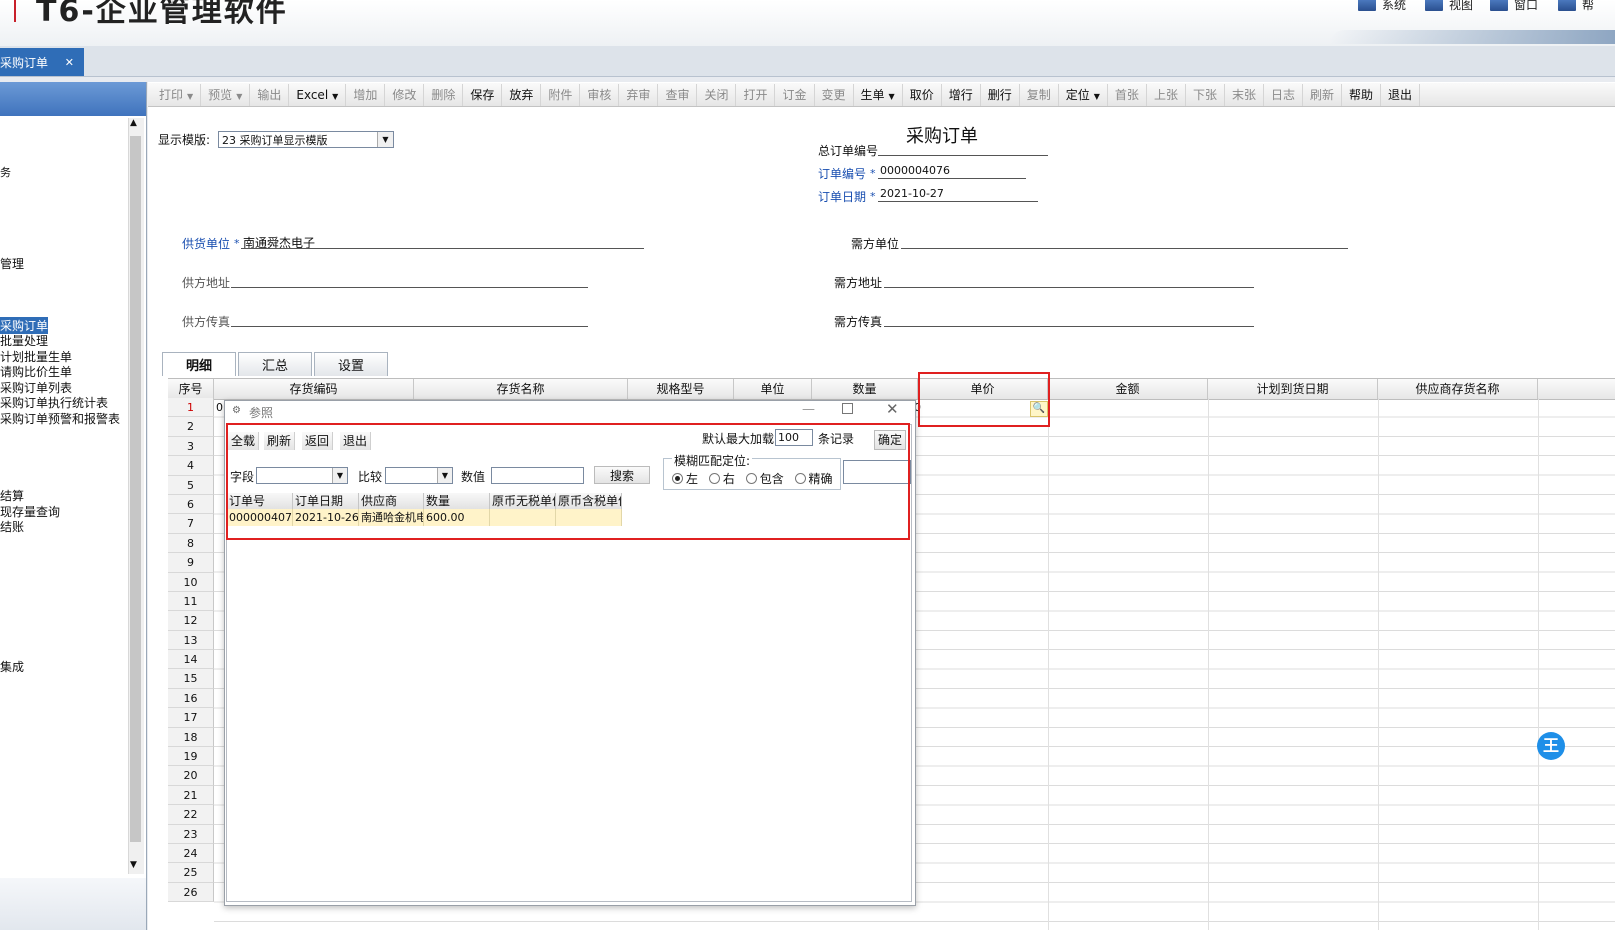 Image resolution: width=1615 pixels, height=930 pixels. What do you see at coordinates (270, 94) in the screenshot?
I see `toolbar-button: 输出` at bounding box center [270, 94].